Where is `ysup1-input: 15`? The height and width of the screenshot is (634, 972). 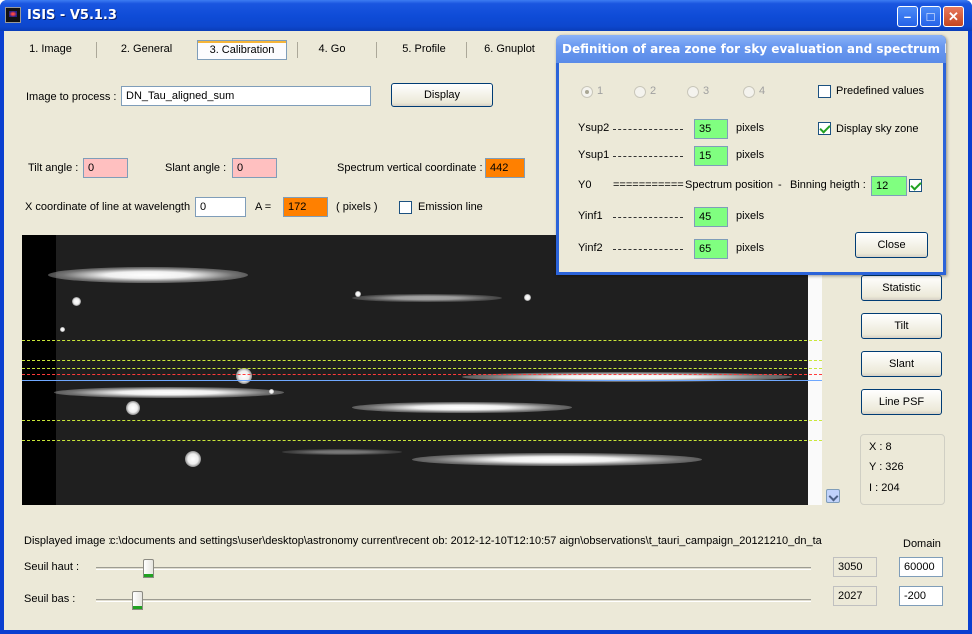 ysup1-input: 15 is located at coordinates (711, 156).